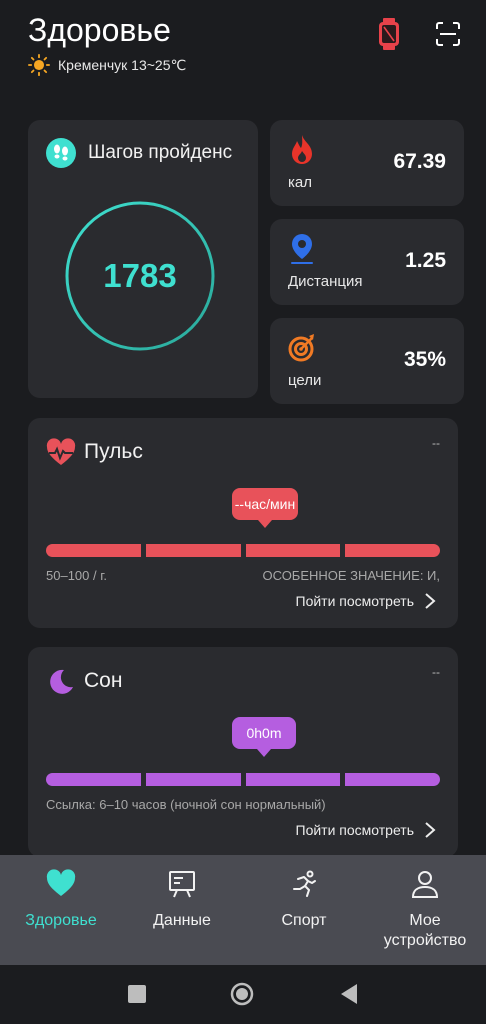  What do you see at coordinates (355, 830) in the screenshot?
I see `sleep-view-link-label: Пойти посмотреть` at bounding box center [355, 830].